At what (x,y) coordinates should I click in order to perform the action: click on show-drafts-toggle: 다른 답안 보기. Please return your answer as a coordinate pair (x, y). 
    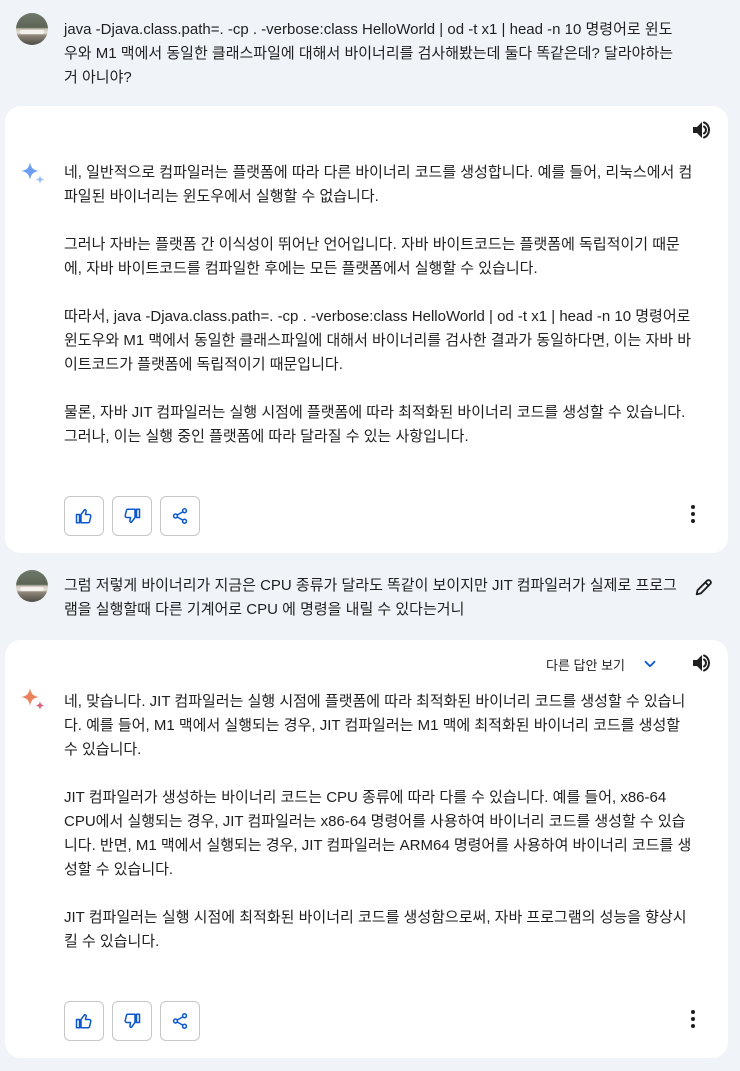
    Looking at the image, I should click on (602, 664).